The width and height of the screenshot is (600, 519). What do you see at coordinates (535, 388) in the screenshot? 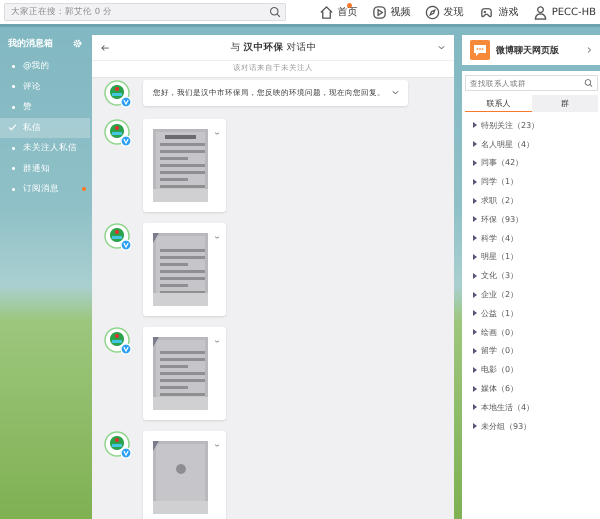
I see `contact-group: 媒体（6）` at bounding box center [535, 388].